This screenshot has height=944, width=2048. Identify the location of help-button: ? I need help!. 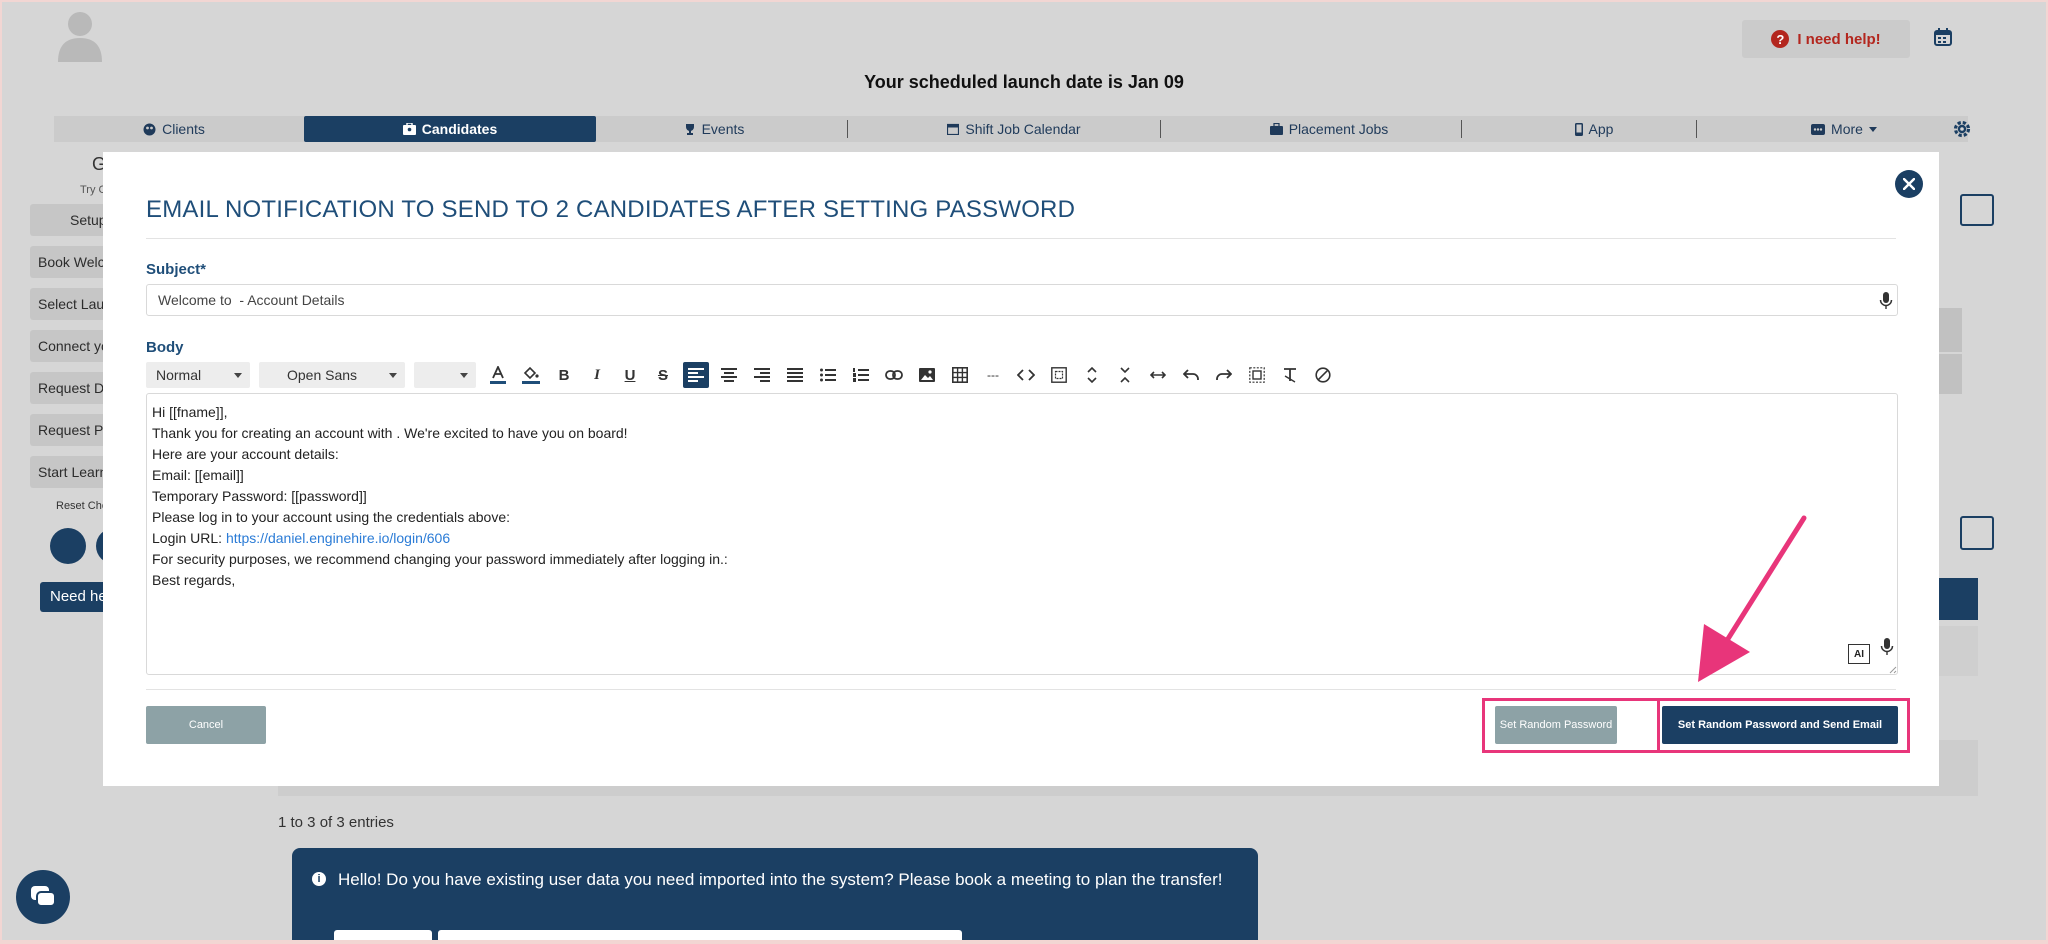
(1826, 39).